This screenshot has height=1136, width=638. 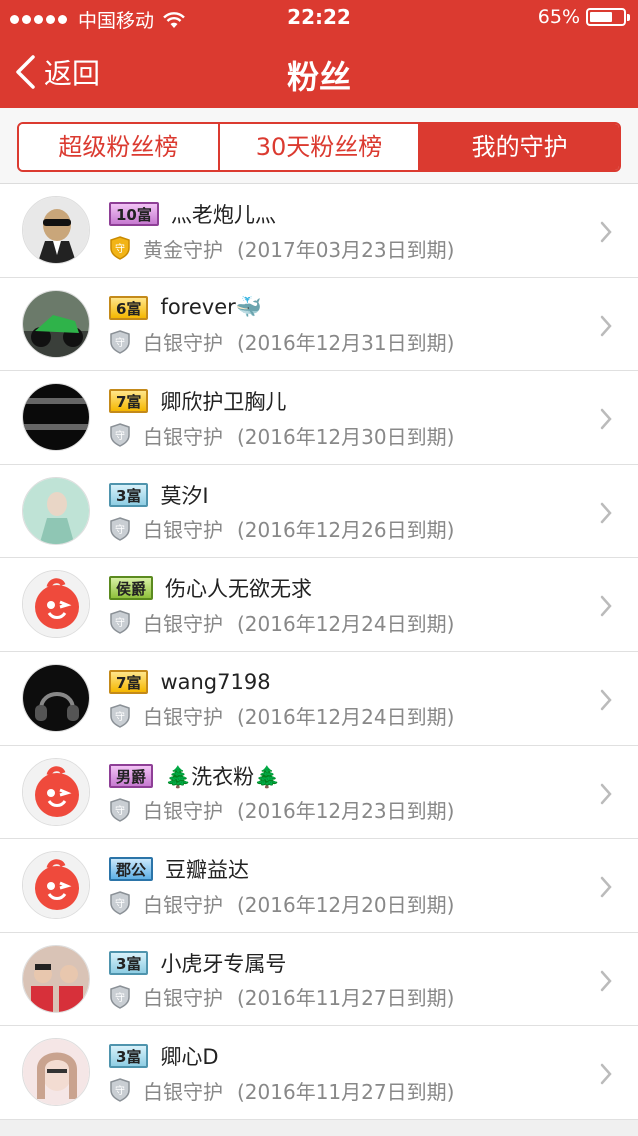 I want to click on rank-badge: 7富, so click(x=129, y=681).